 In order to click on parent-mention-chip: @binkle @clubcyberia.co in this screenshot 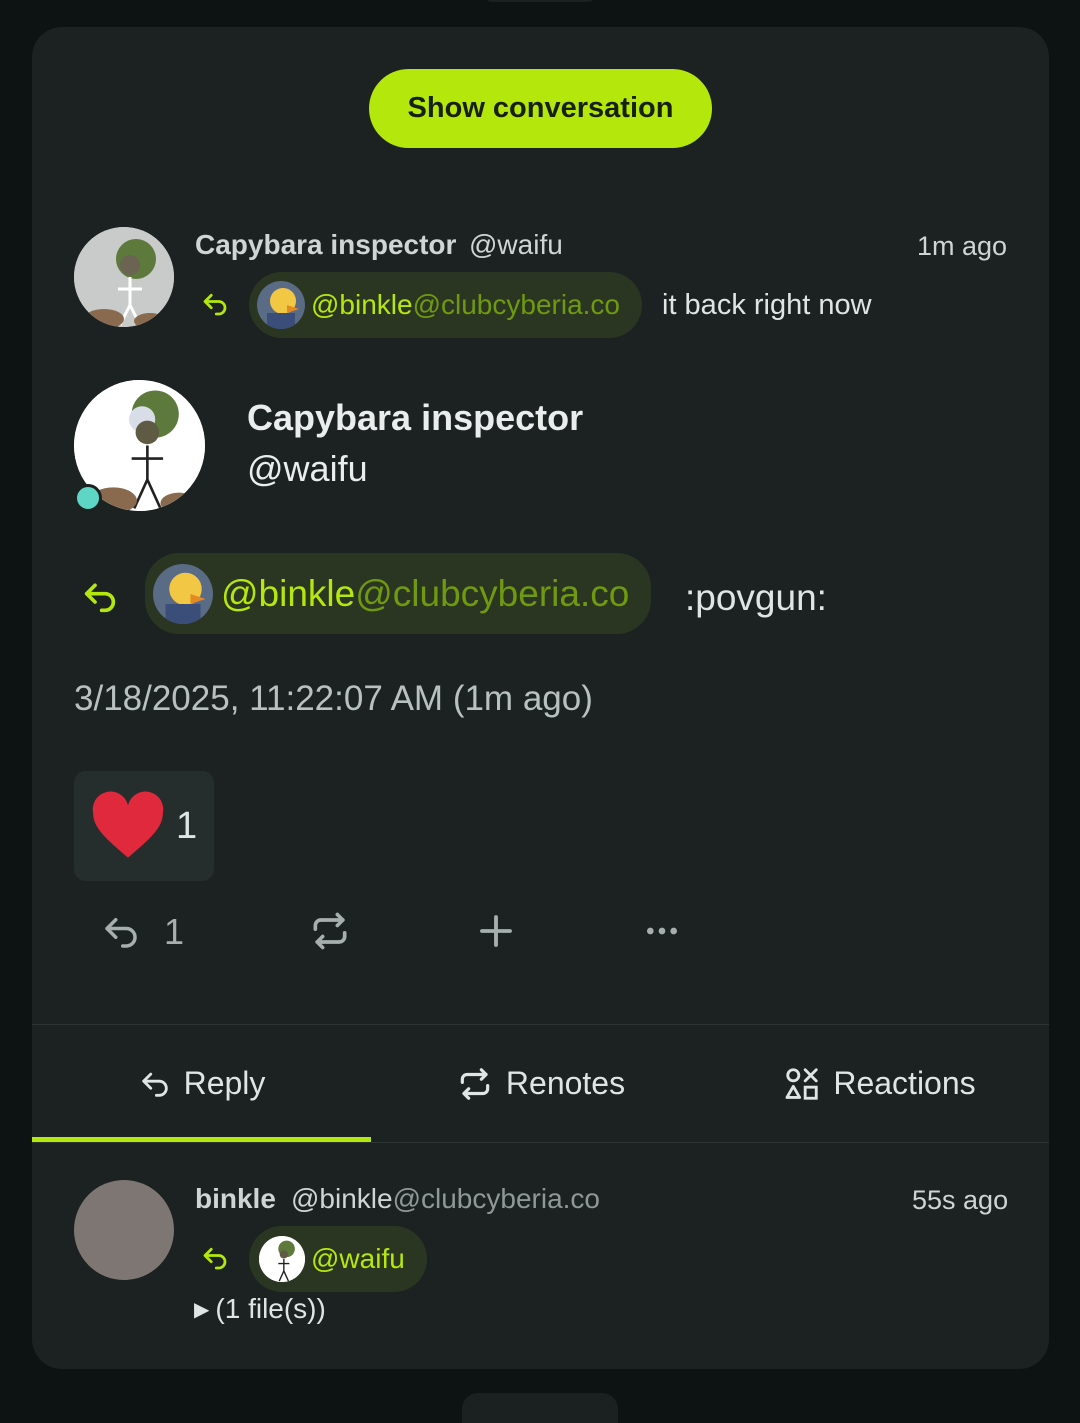, I will do `click(445, 305)`.